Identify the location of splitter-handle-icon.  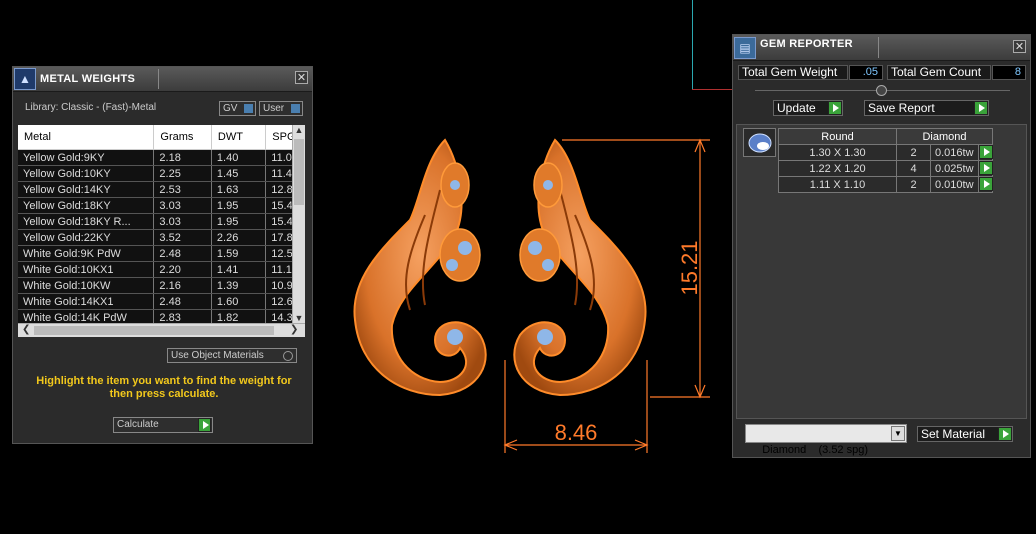
(881, 90).